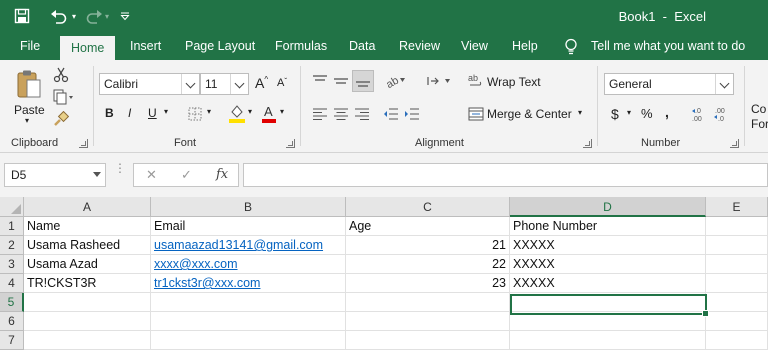 Image resolution: width=768 pixels, height=354 pixels. What do you see at coordinates (29, 85) in the screenshot?
I see `clipboard-paste-icon` at bounding box center [29, 85].